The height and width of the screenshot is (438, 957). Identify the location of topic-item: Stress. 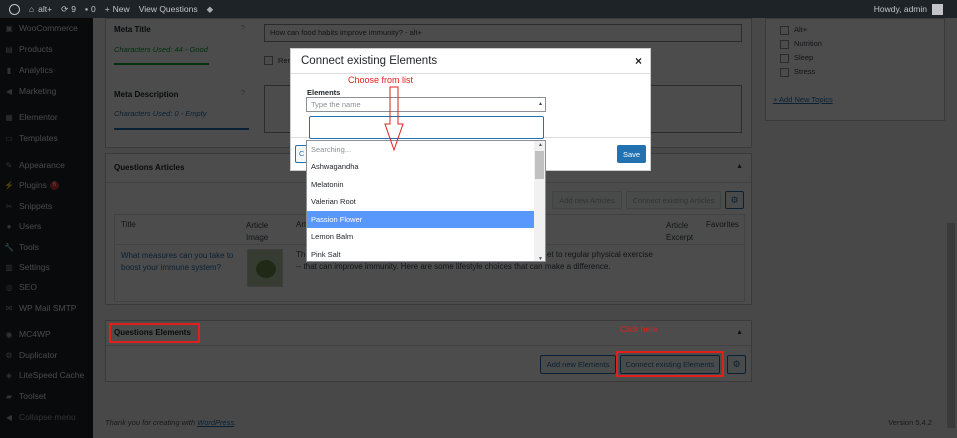
(797, 72).